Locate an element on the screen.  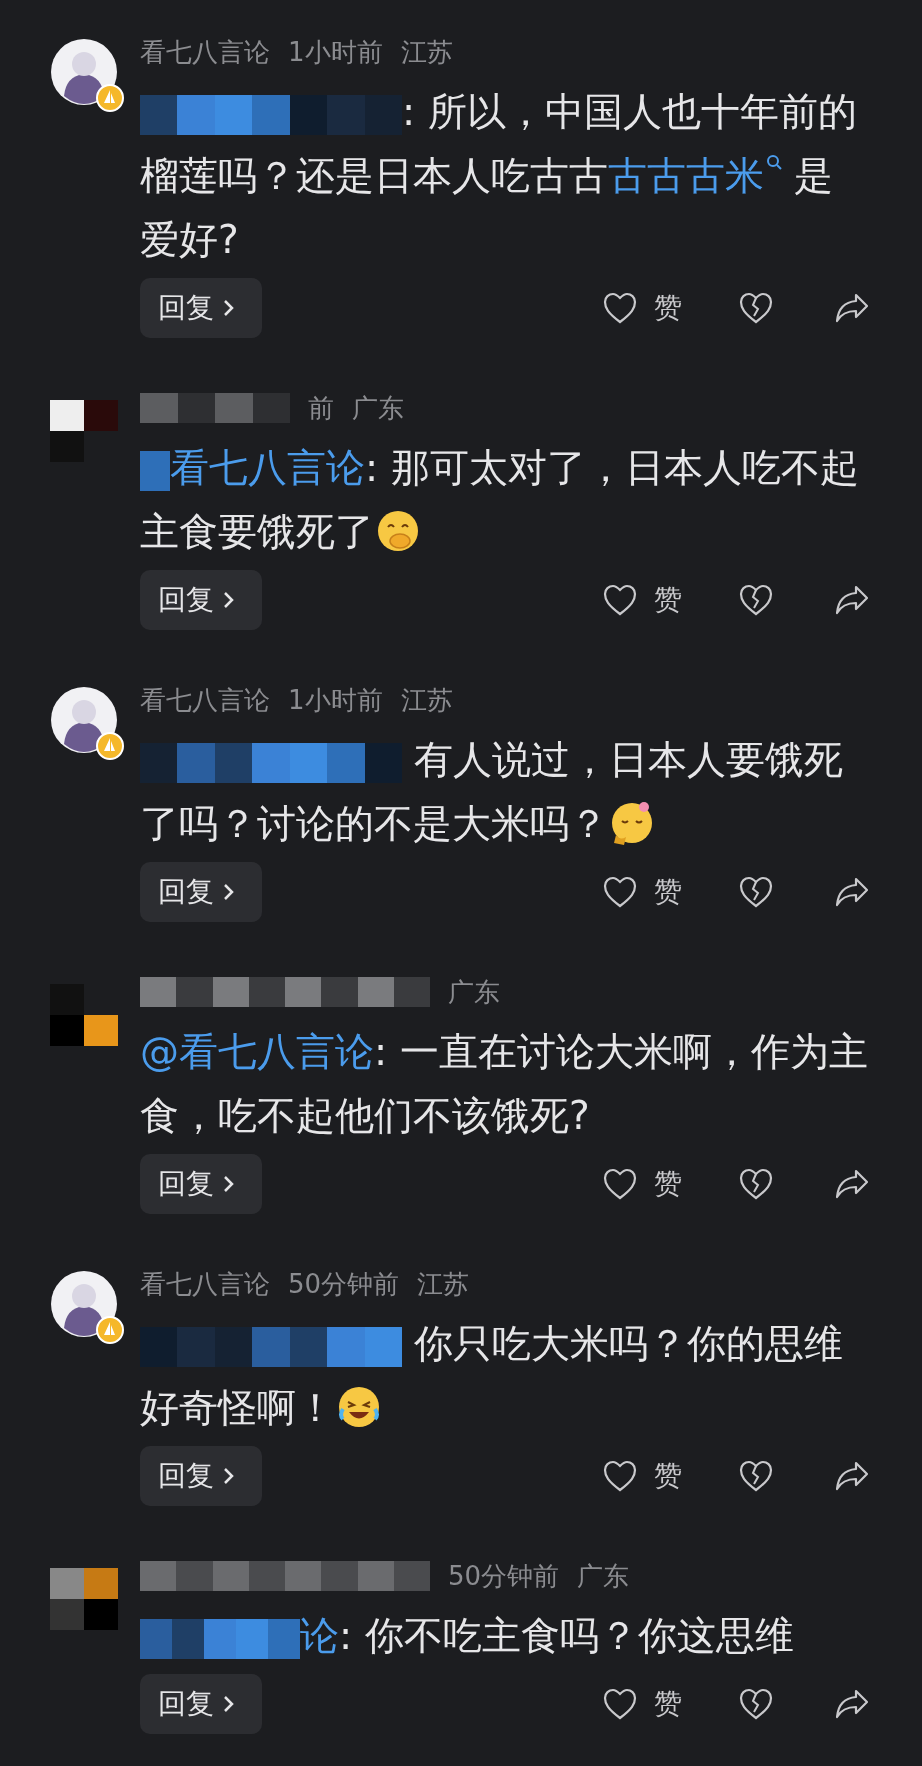
mention-link: 看七八言论 is located at coordinates (267, 467).